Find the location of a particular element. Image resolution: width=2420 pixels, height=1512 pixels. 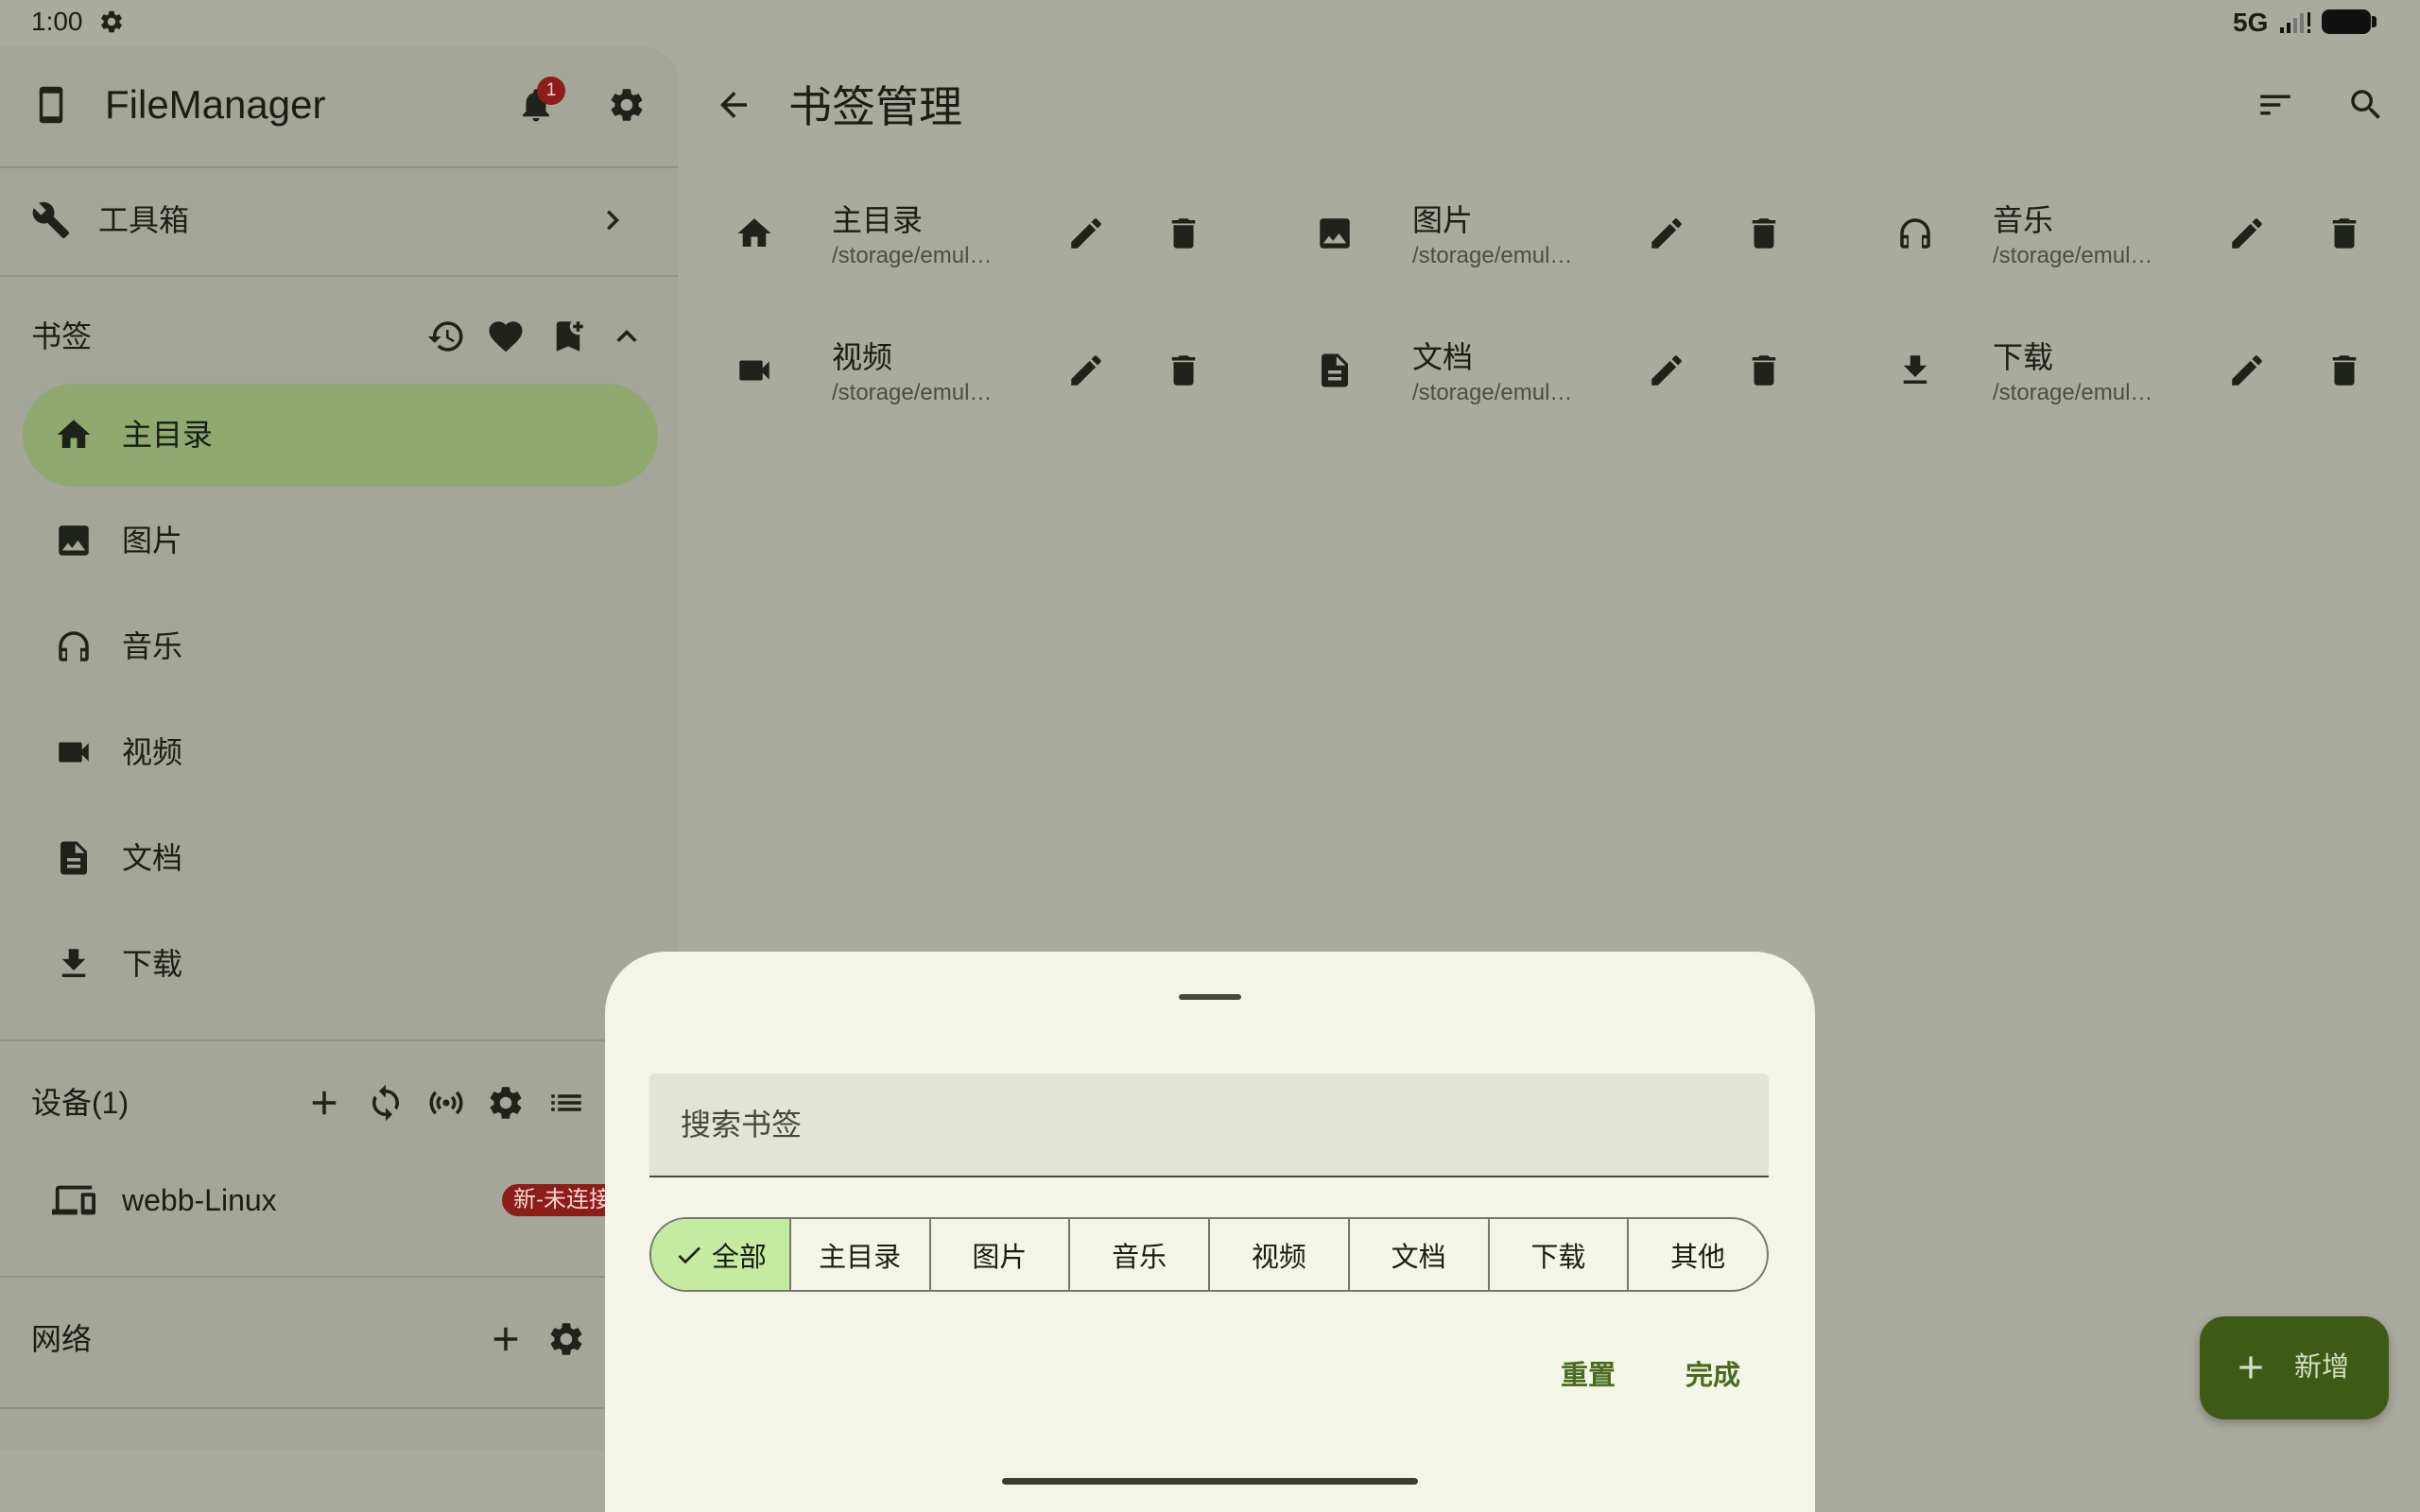

sync-icon is located at coordinates (386, 1103).